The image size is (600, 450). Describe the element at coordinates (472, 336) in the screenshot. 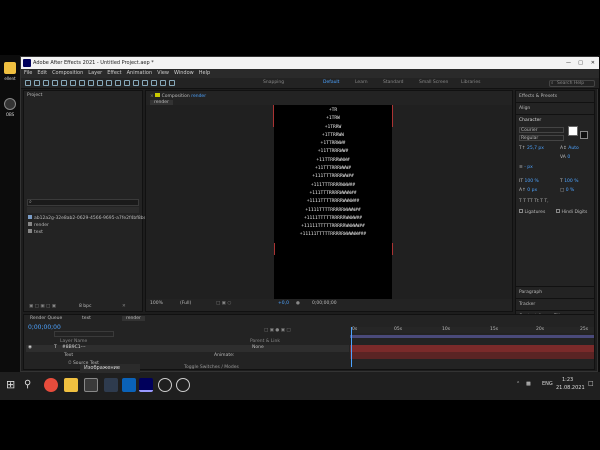

I see `work-area-bar` at that location.